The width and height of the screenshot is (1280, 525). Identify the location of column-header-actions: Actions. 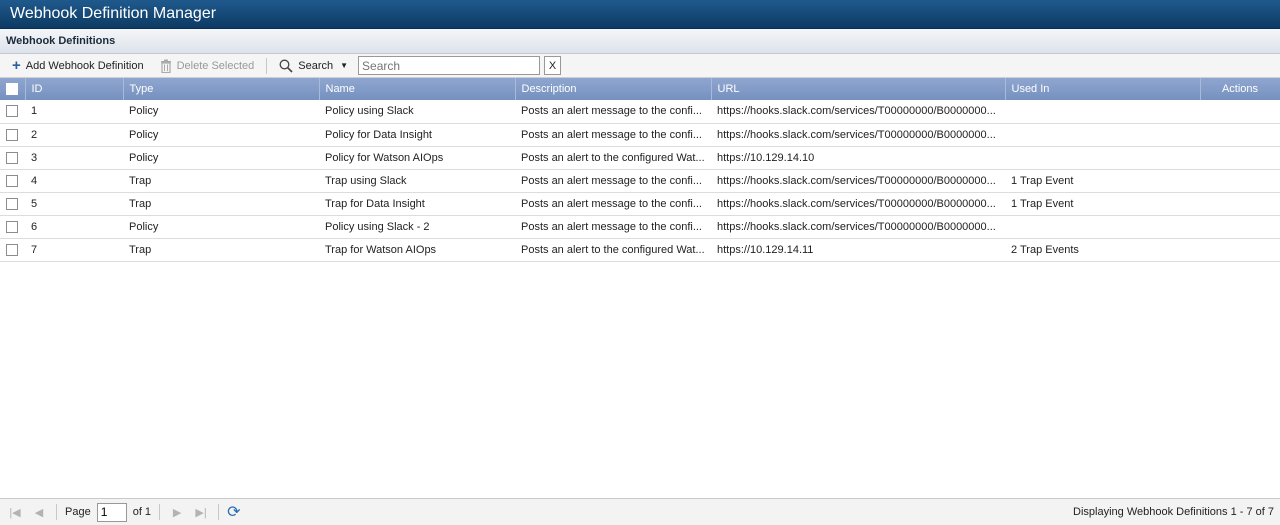
(1240, 89).